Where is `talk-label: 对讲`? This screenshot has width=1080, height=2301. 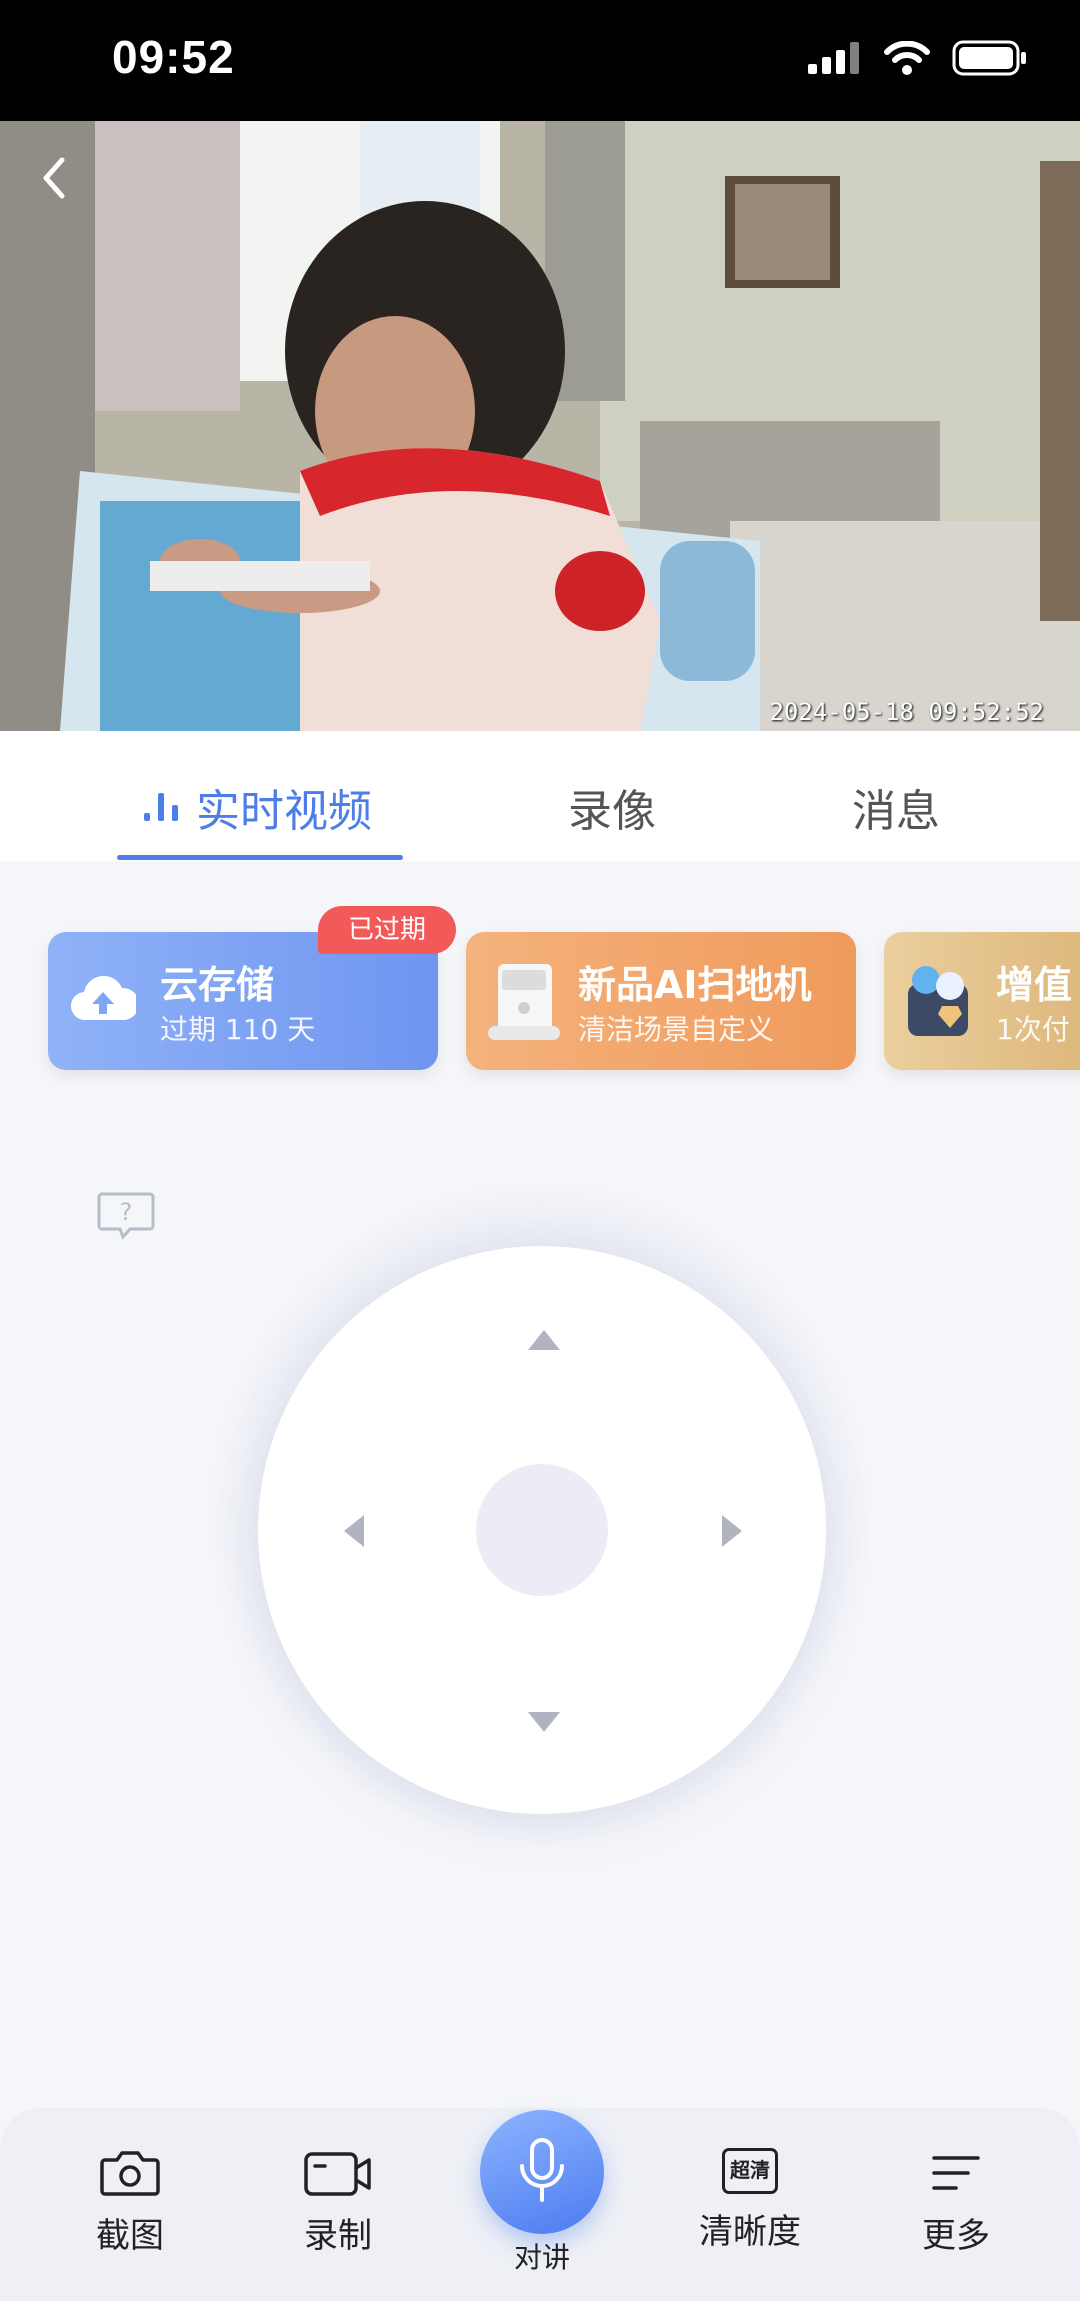 talk-label: 对讲 is located at coordinates (541, 2257).